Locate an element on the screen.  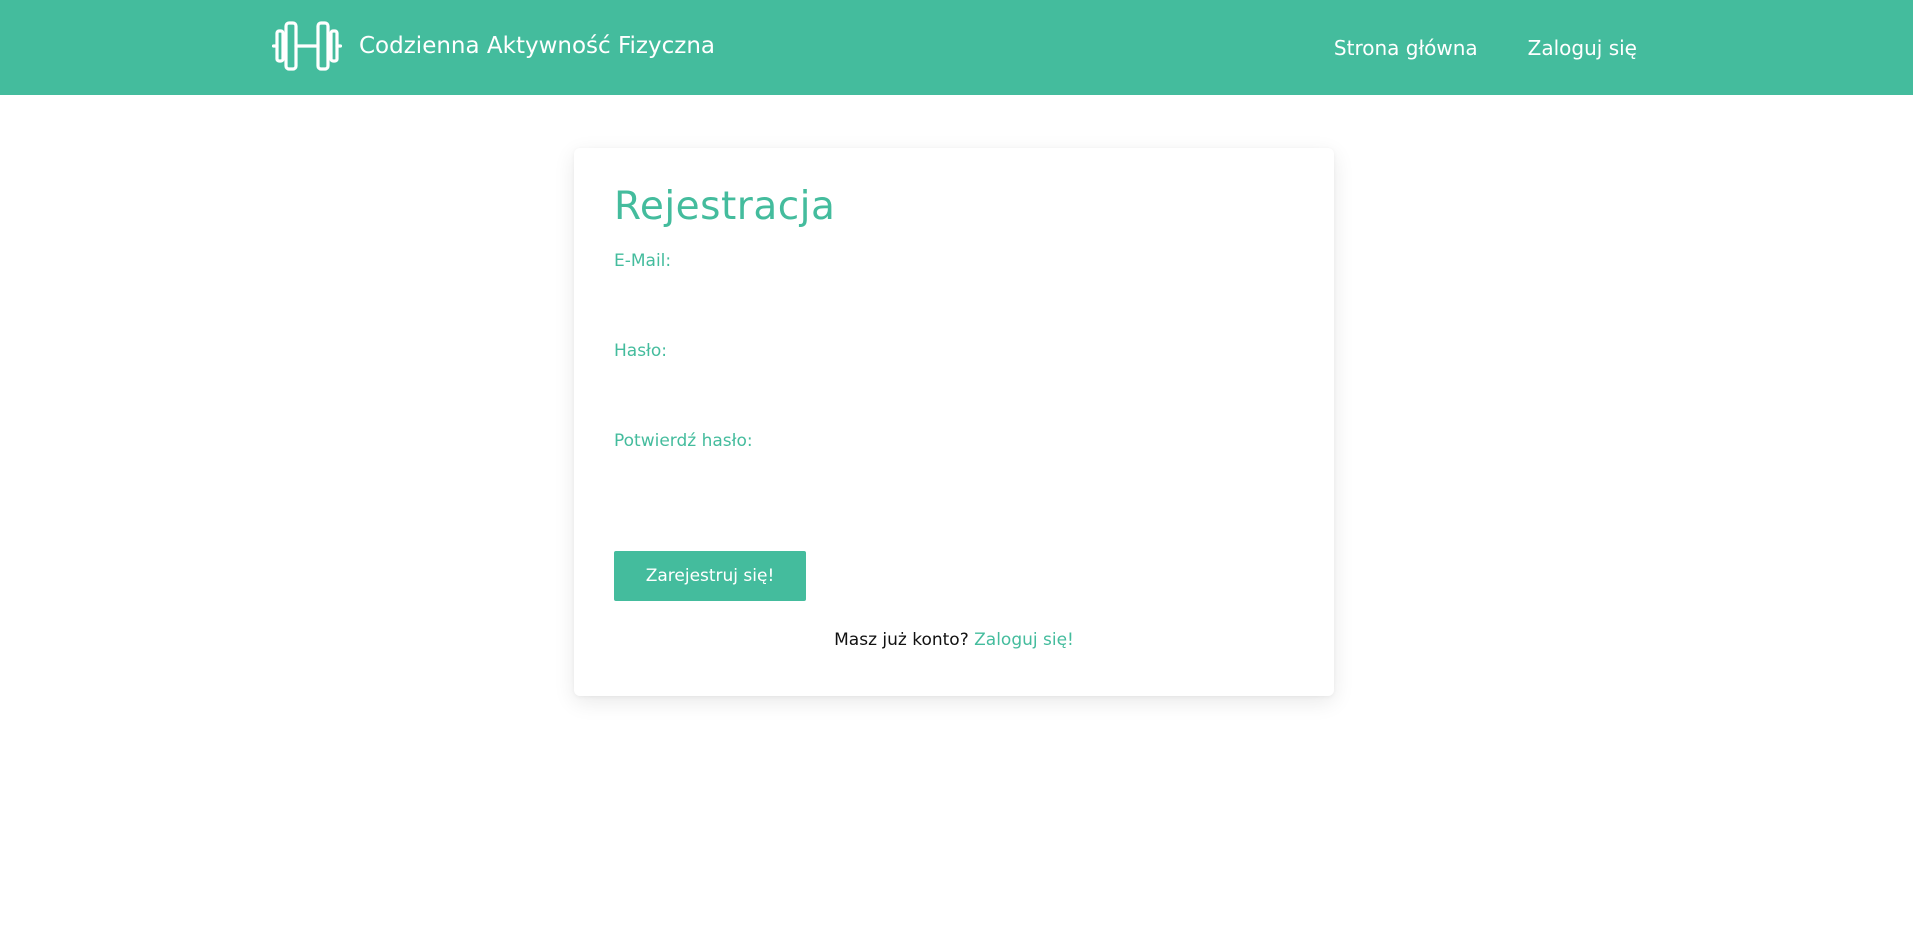
password-label: Hasło: is located at coordinates (641, 351).